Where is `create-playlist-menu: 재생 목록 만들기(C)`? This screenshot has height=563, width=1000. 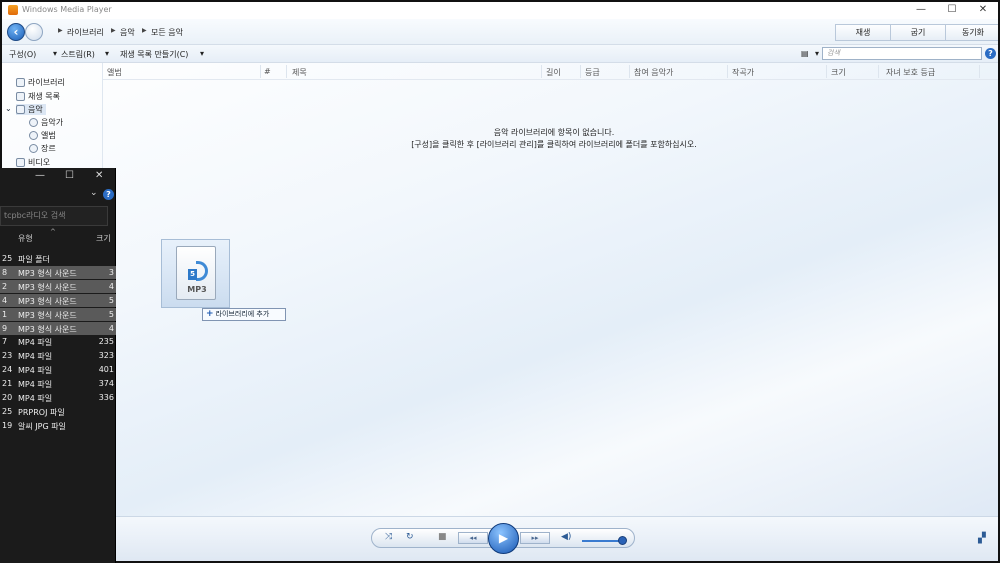 create-playlist-menu: 재생 목록 만들기(C) is located at coordinates (154, 54).